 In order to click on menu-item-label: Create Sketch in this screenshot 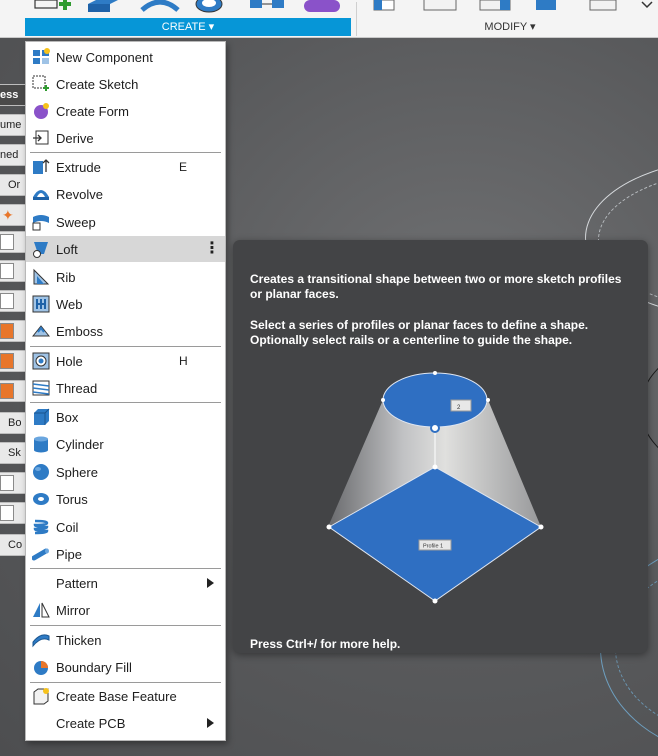, I will do `click(97, 84)`.